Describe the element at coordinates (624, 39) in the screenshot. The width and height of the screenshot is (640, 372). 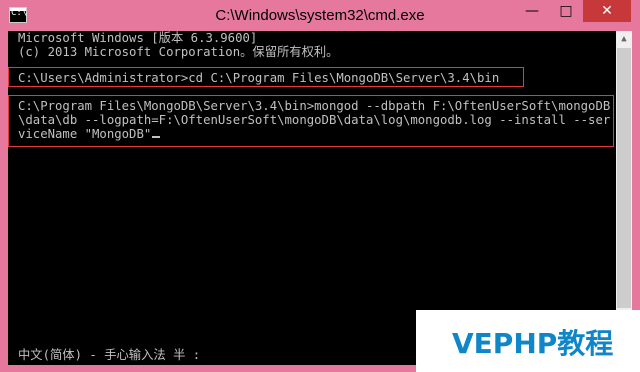
I see `scroll-up-arrow-icon: ▲` at that location.